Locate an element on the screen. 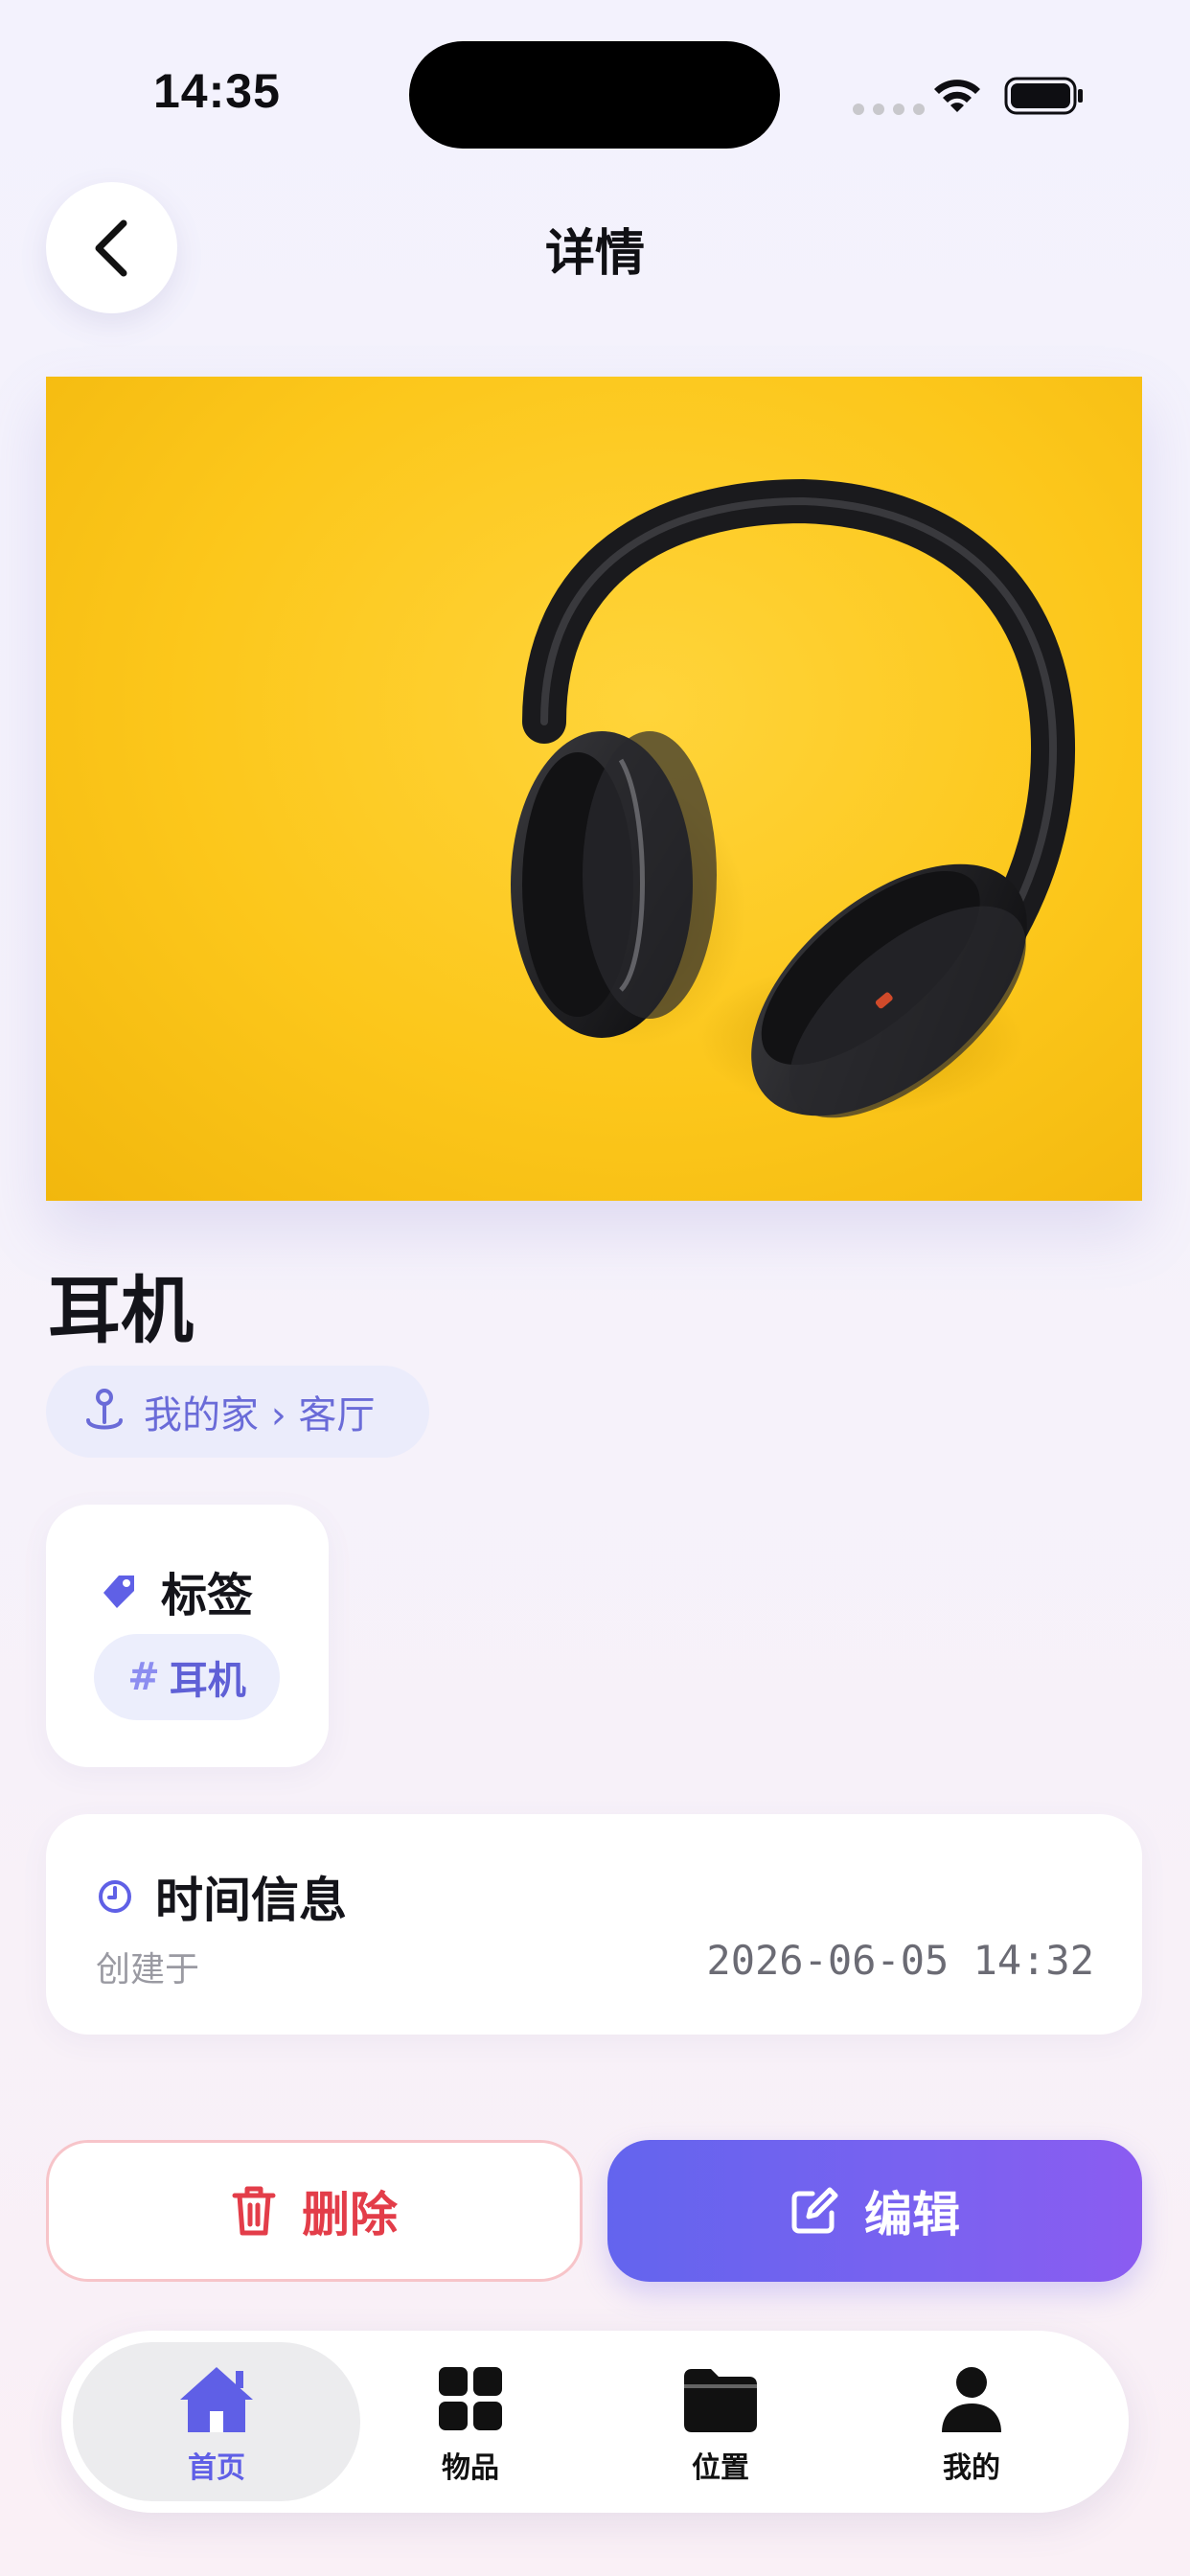  bottom-nav: 首页 物品 位置 我的 is located at coordinates (595, 2422).